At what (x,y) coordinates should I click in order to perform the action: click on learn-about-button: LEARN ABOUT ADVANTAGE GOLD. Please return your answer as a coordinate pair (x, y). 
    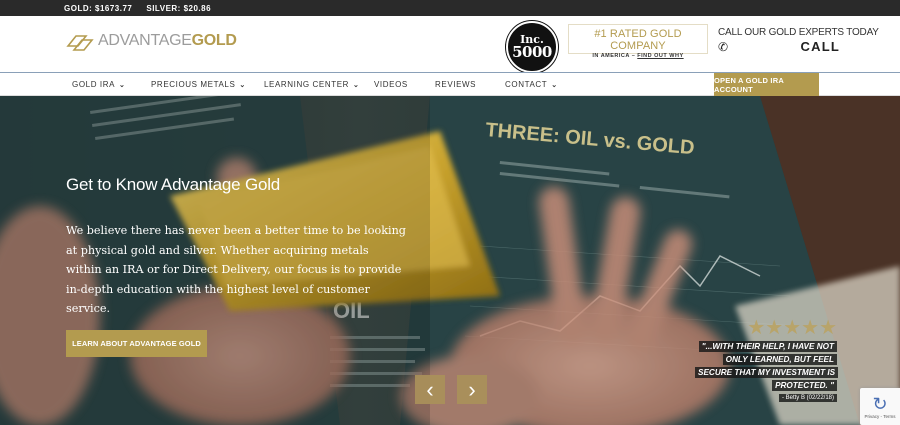
    Looking at the image, I should click on (136, 343).